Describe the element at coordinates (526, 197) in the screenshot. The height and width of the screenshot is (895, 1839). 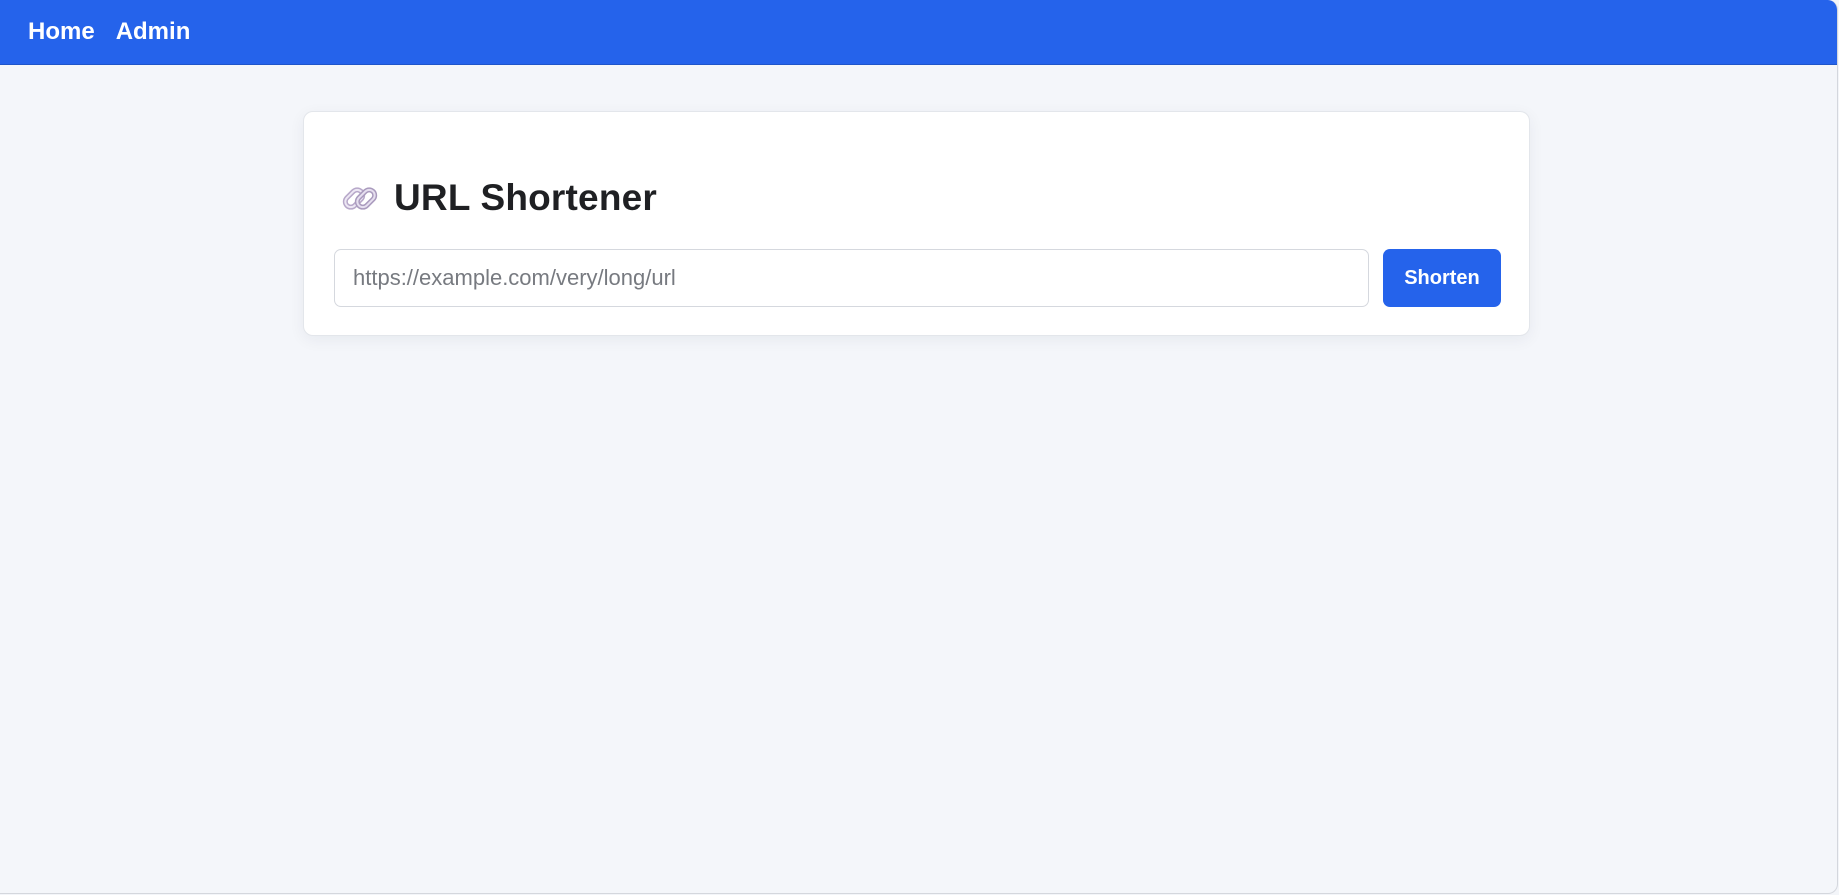
I see `title-text: URL Shortener` at that location.